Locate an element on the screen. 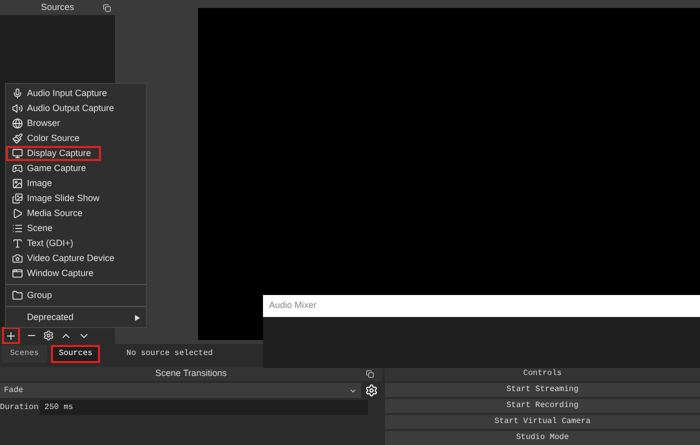 The width and height of the screenshot is (700, 445). transition-select: Fade is located at coordinates (180, 390).